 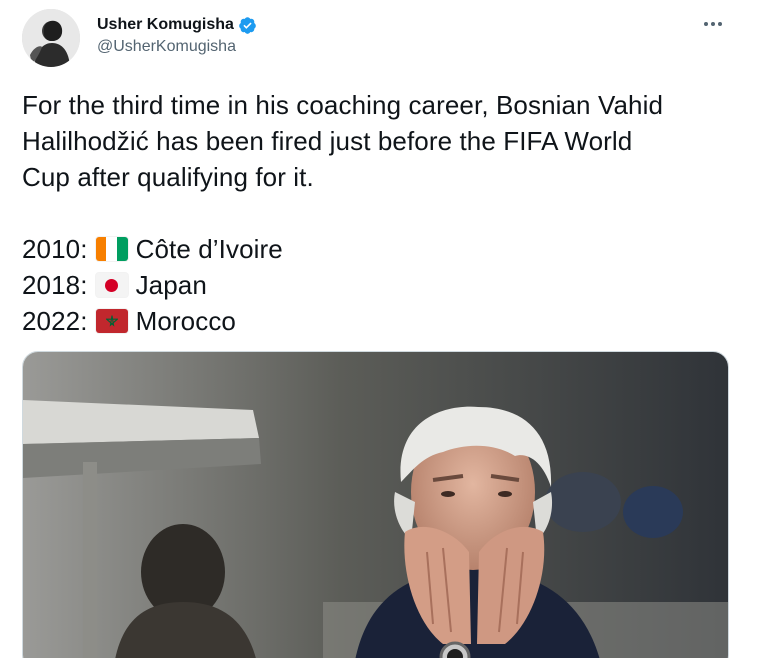 I want to click on avatar, so click(x=51, y=38).